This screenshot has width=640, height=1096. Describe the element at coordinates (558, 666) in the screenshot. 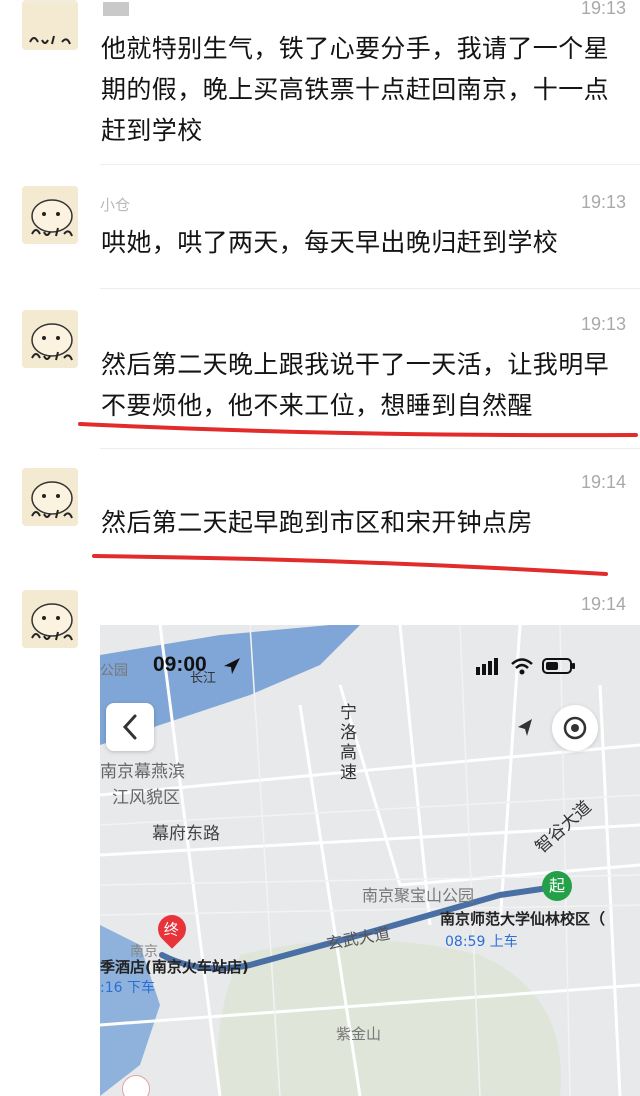

I see `battery-icon` at that location.